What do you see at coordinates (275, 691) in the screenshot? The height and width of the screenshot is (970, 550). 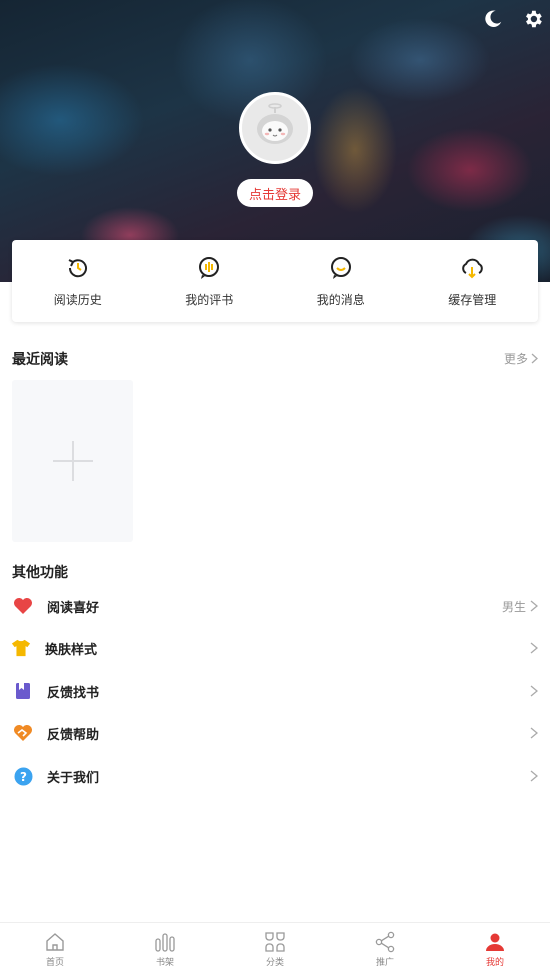 I see `menu-feedback-book: 反馈找书` at bounding box center [275, 691].